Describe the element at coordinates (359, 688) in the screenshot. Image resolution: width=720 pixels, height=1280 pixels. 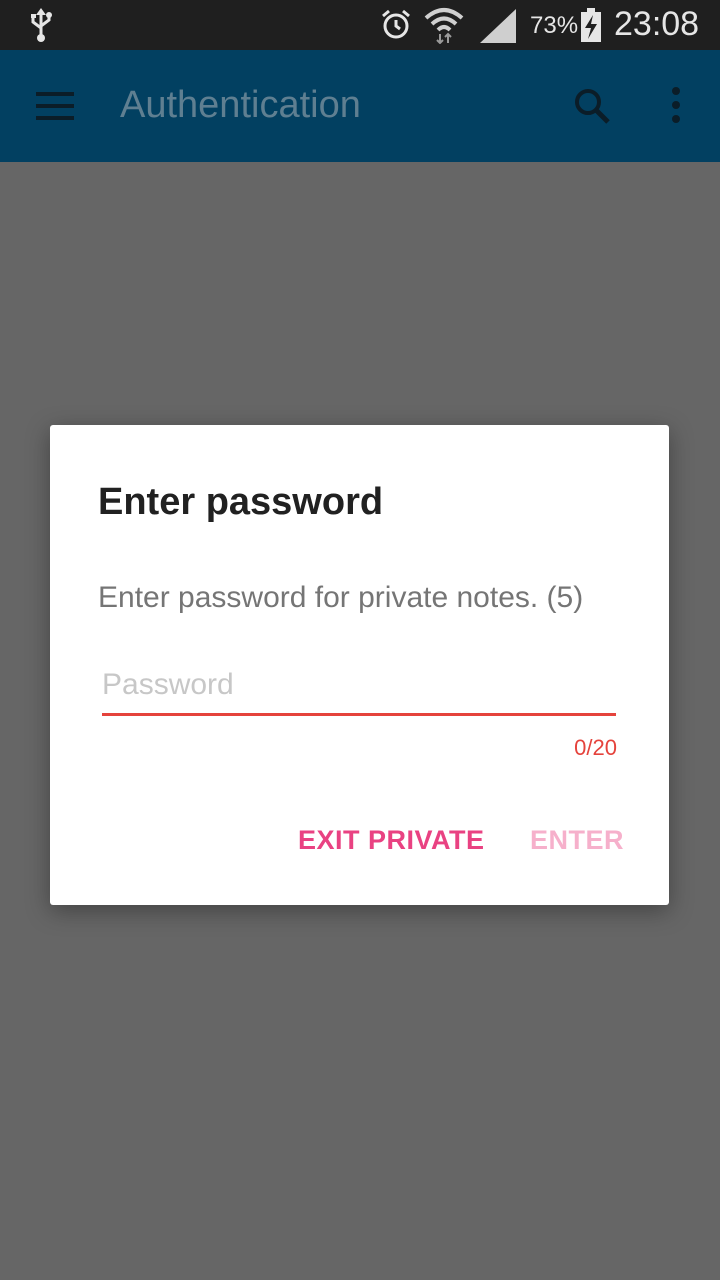
I see `password-input` at that location.